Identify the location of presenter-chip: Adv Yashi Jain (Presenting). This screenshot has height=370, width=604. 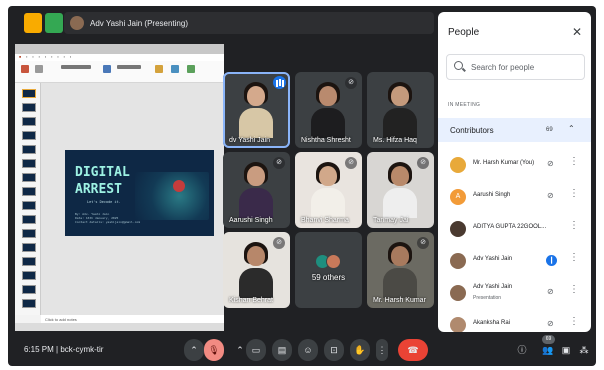
(249, 23).